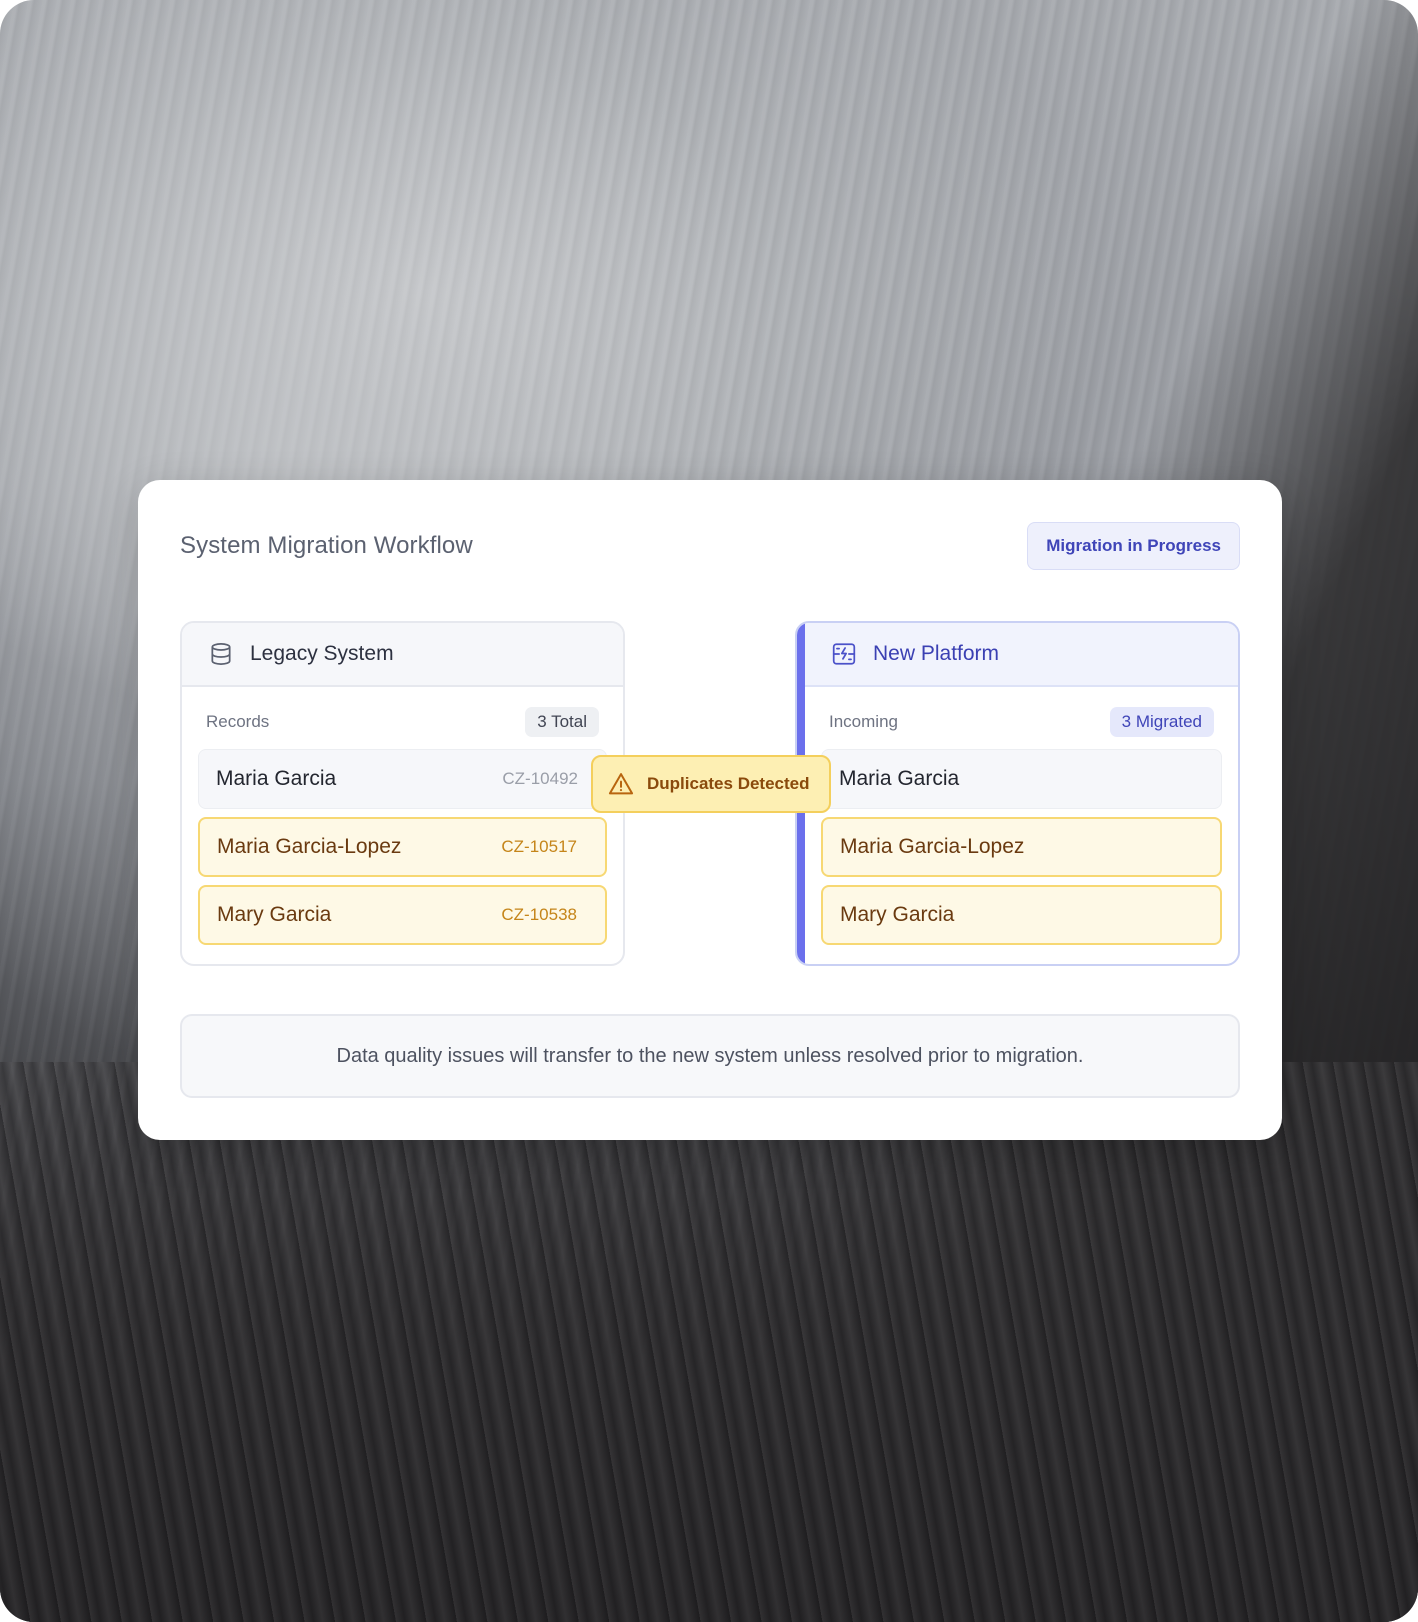 Image resolution: width=1418 pixels, height=1622 pixels. I want to click on platform-incoming-row: Incoming 3 Migrated, so click(1022, 722).